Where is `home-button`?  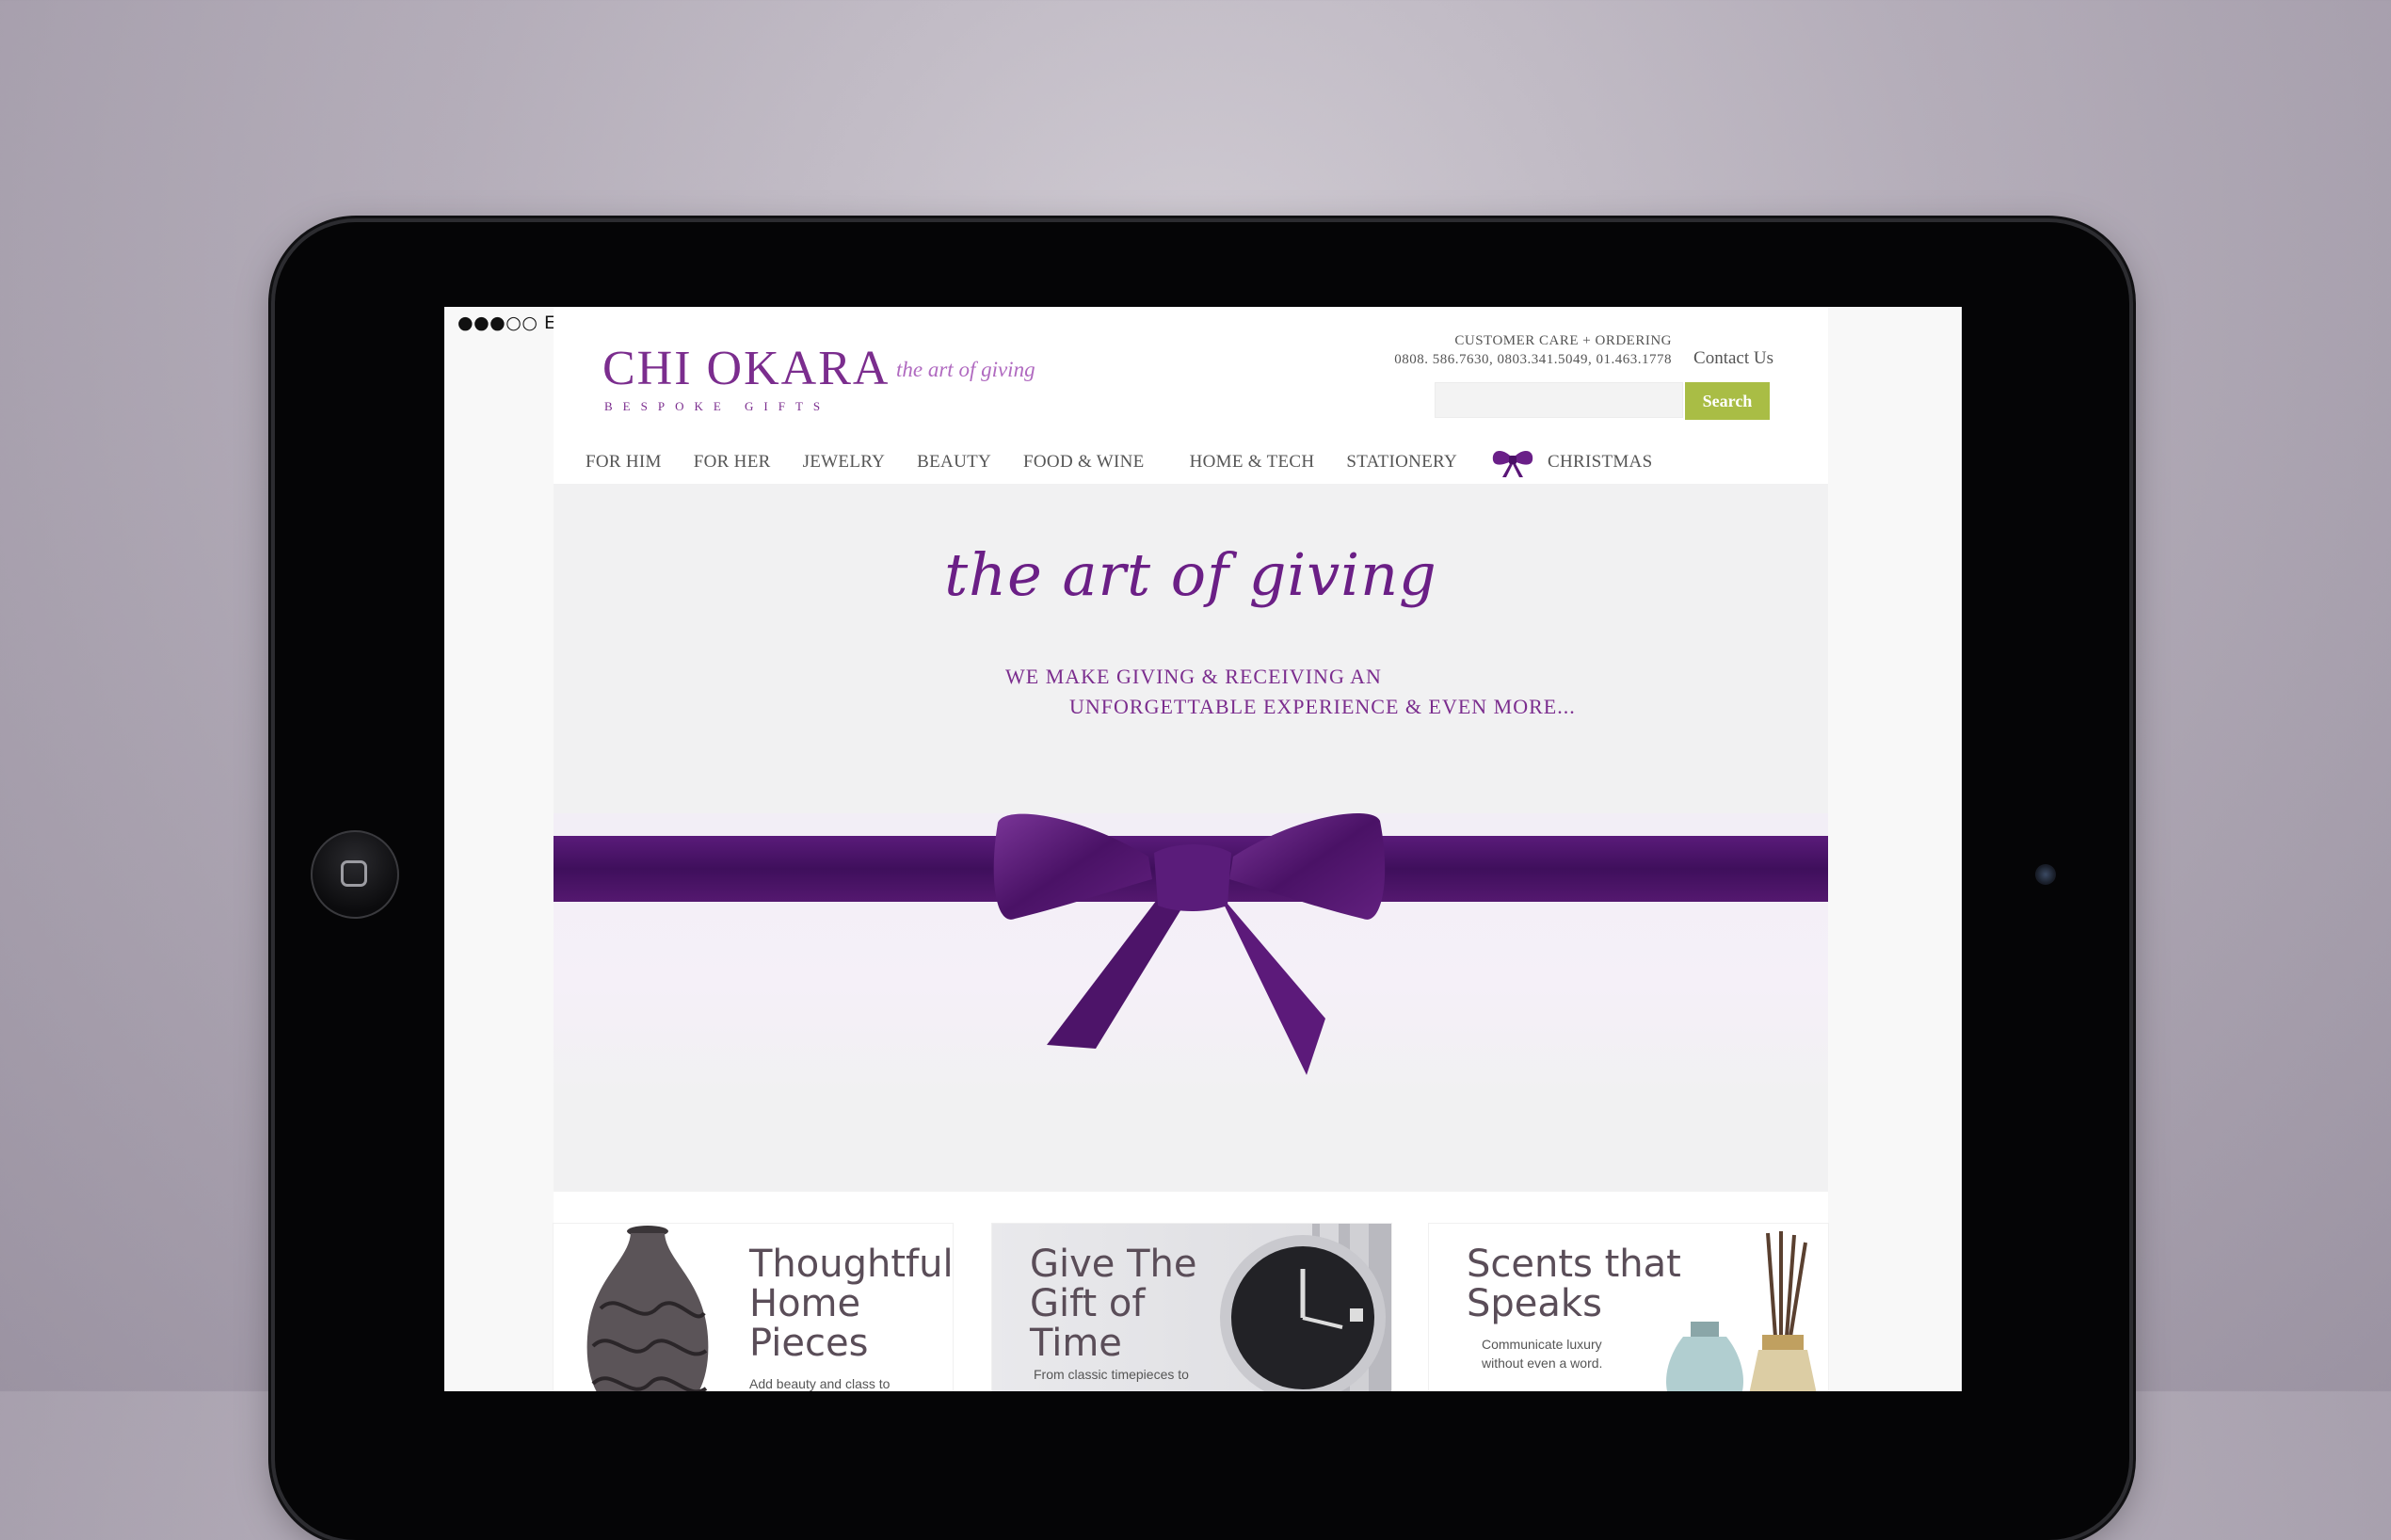
home-button is located at coordinates (355, 874).